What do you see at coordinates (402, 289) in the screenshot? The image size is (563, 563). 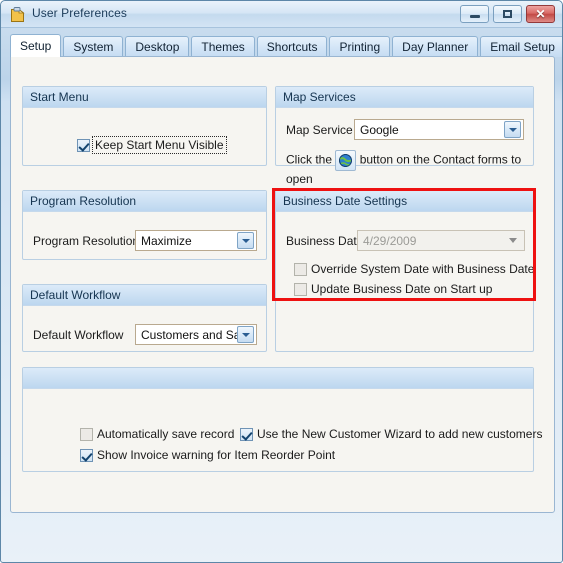 I see `update-business-date-label: Update Business Date on Start up` at bounding box center [402, 289].